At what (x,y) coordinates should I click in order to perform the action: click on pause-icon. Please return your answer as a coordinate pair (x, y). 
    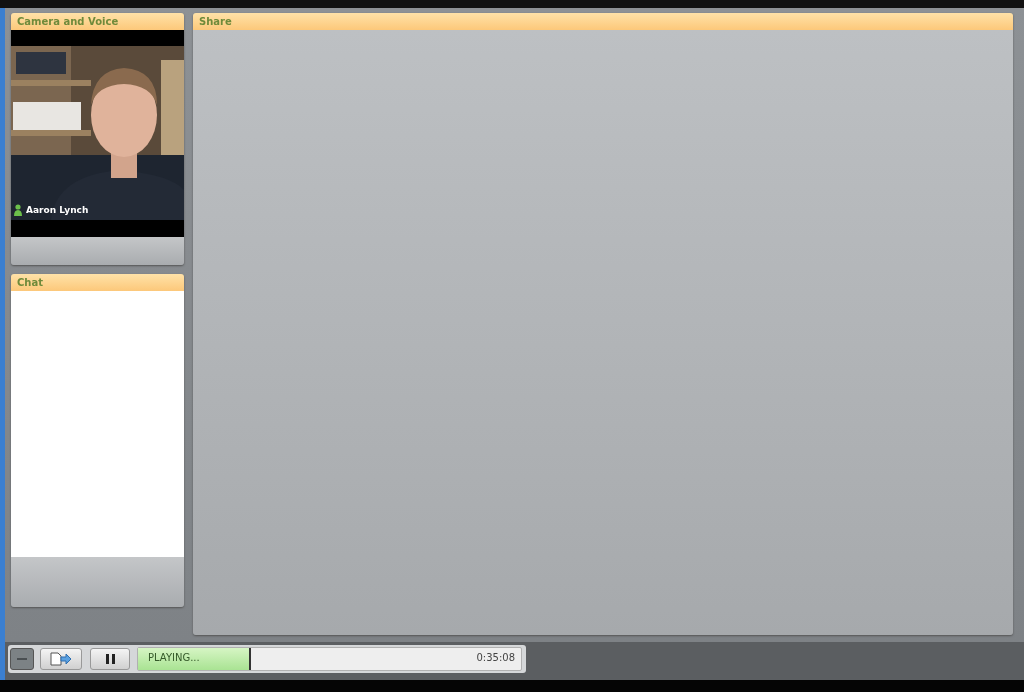
    Looking at the image, I should click on (110, 659).